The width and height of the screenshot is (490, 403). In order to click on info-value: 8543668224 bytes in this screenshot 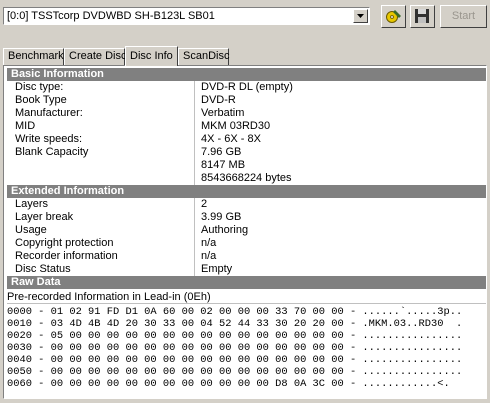, I will do `click(246, 178)`.